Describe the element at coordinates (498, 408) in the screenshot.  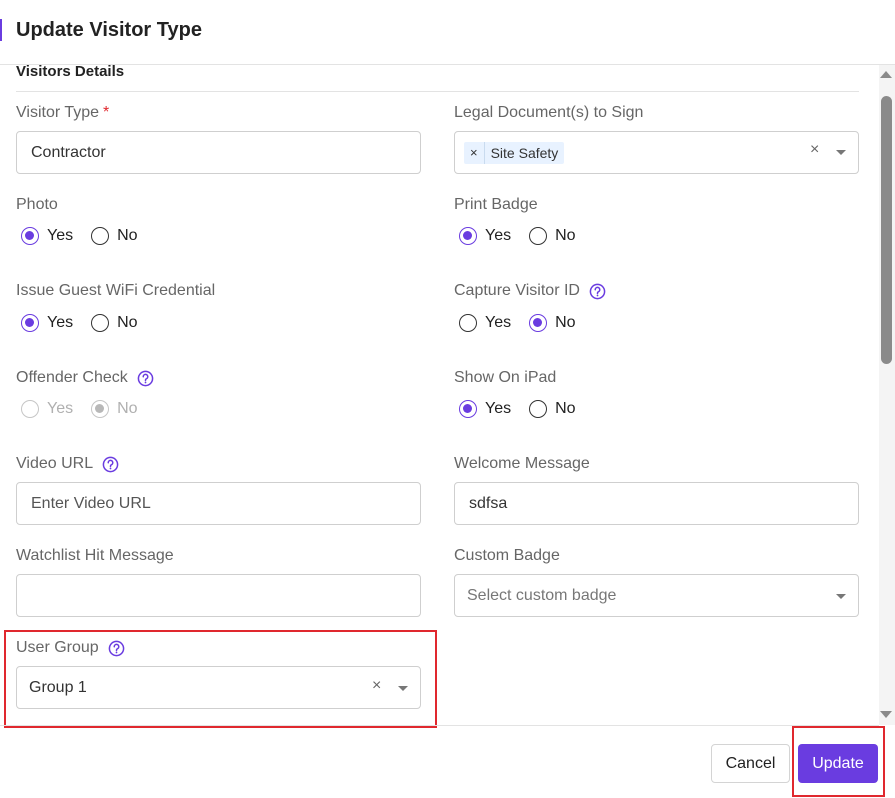
I see `show-ipad-yes-label: Yes` at that location.